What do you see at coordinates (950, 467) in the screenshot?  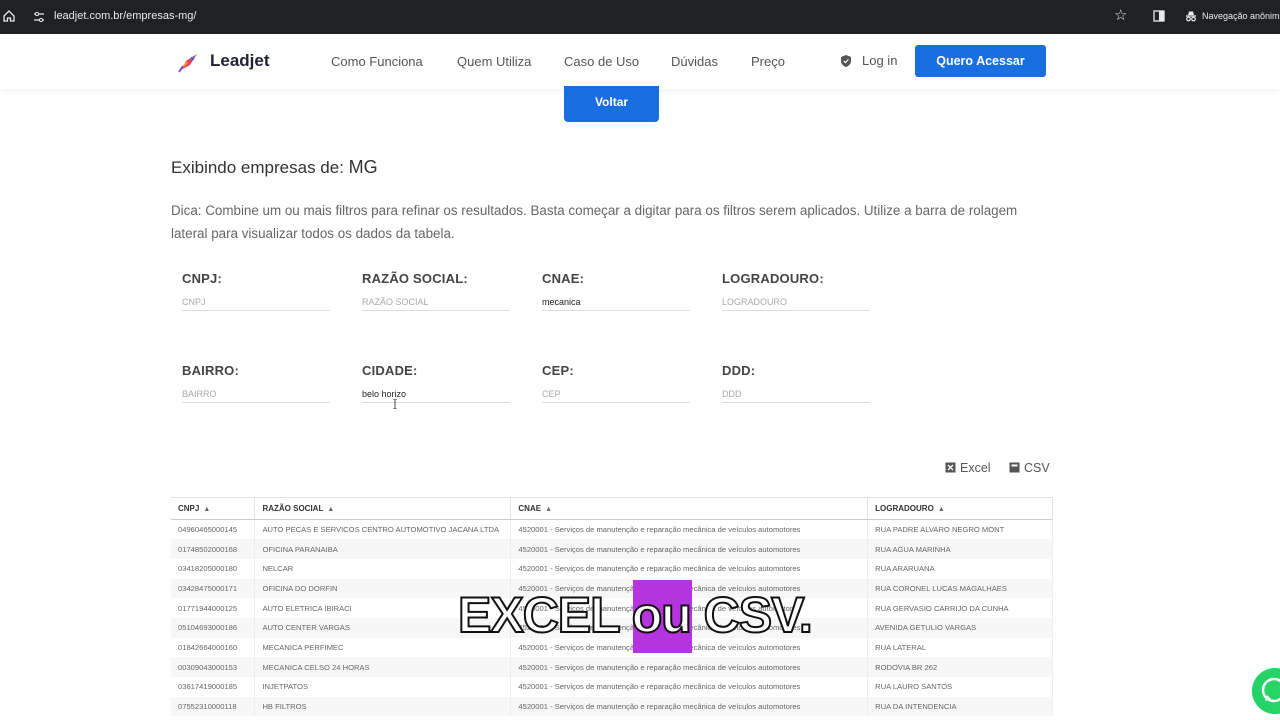 I see `excel-icon` at bounding box center [950, 467].